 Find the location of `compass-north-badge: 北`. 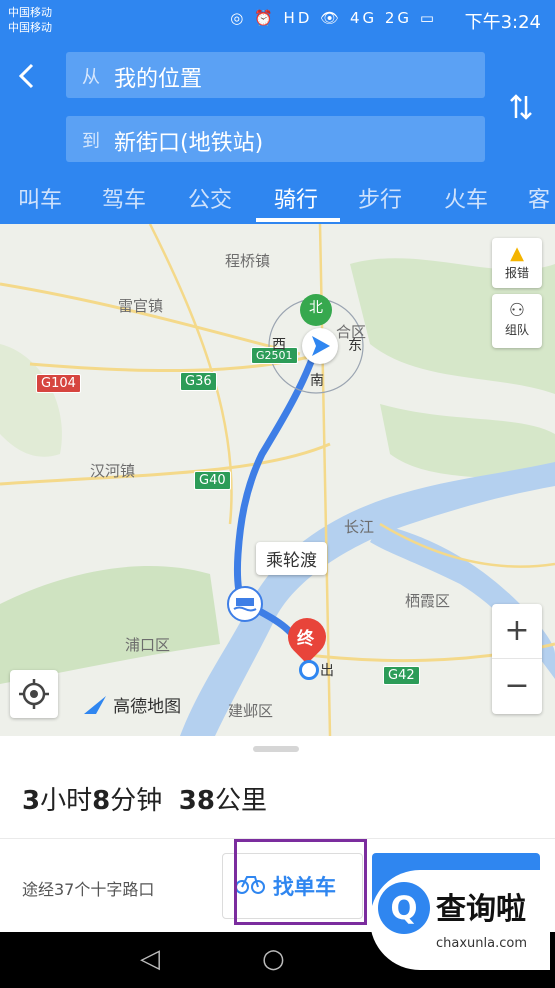

compass-north-badge: 北 is located at coordinates (316, 310).